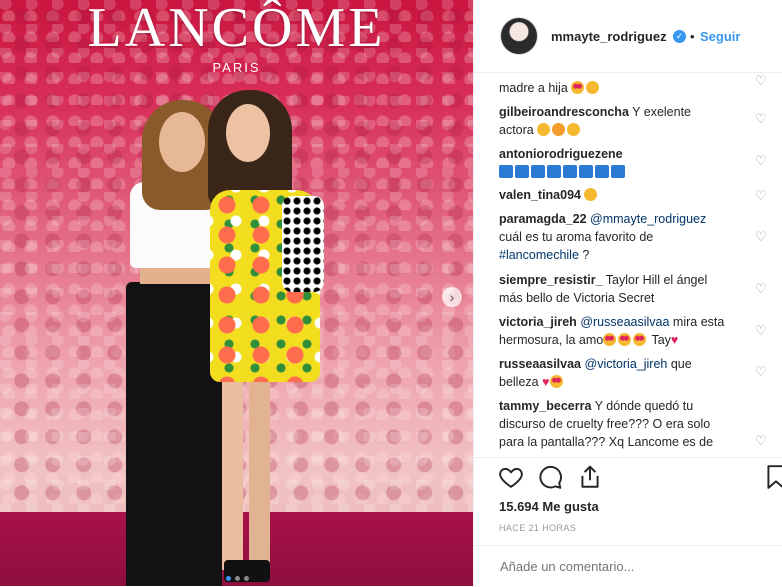  What do you see at coordinates (614, 121) in the screenshot?
I see `comment-item: gilbeiroandresconcha Y exelente actora` at bounding box center [614, 121].